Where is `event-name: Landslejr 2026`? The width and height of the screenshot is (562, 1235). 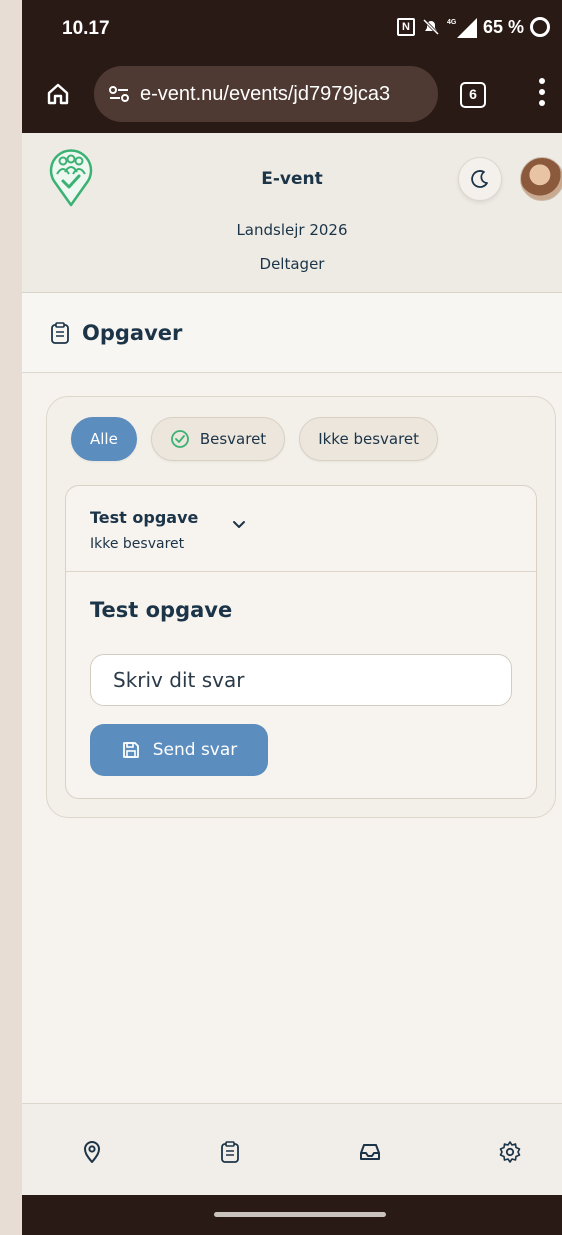 event-name: Landslejr 2026 is located at coordinates (292, 230).